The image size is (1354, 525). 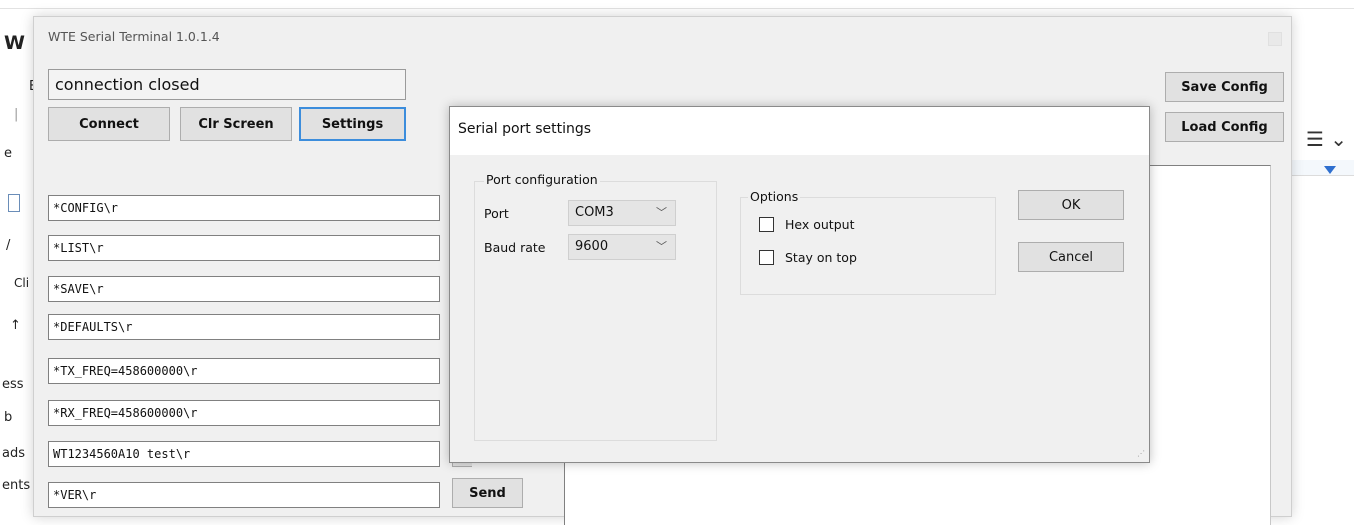 I want to click on baud-rate-select: 9600 ﹀, so click(x=622, y=247).